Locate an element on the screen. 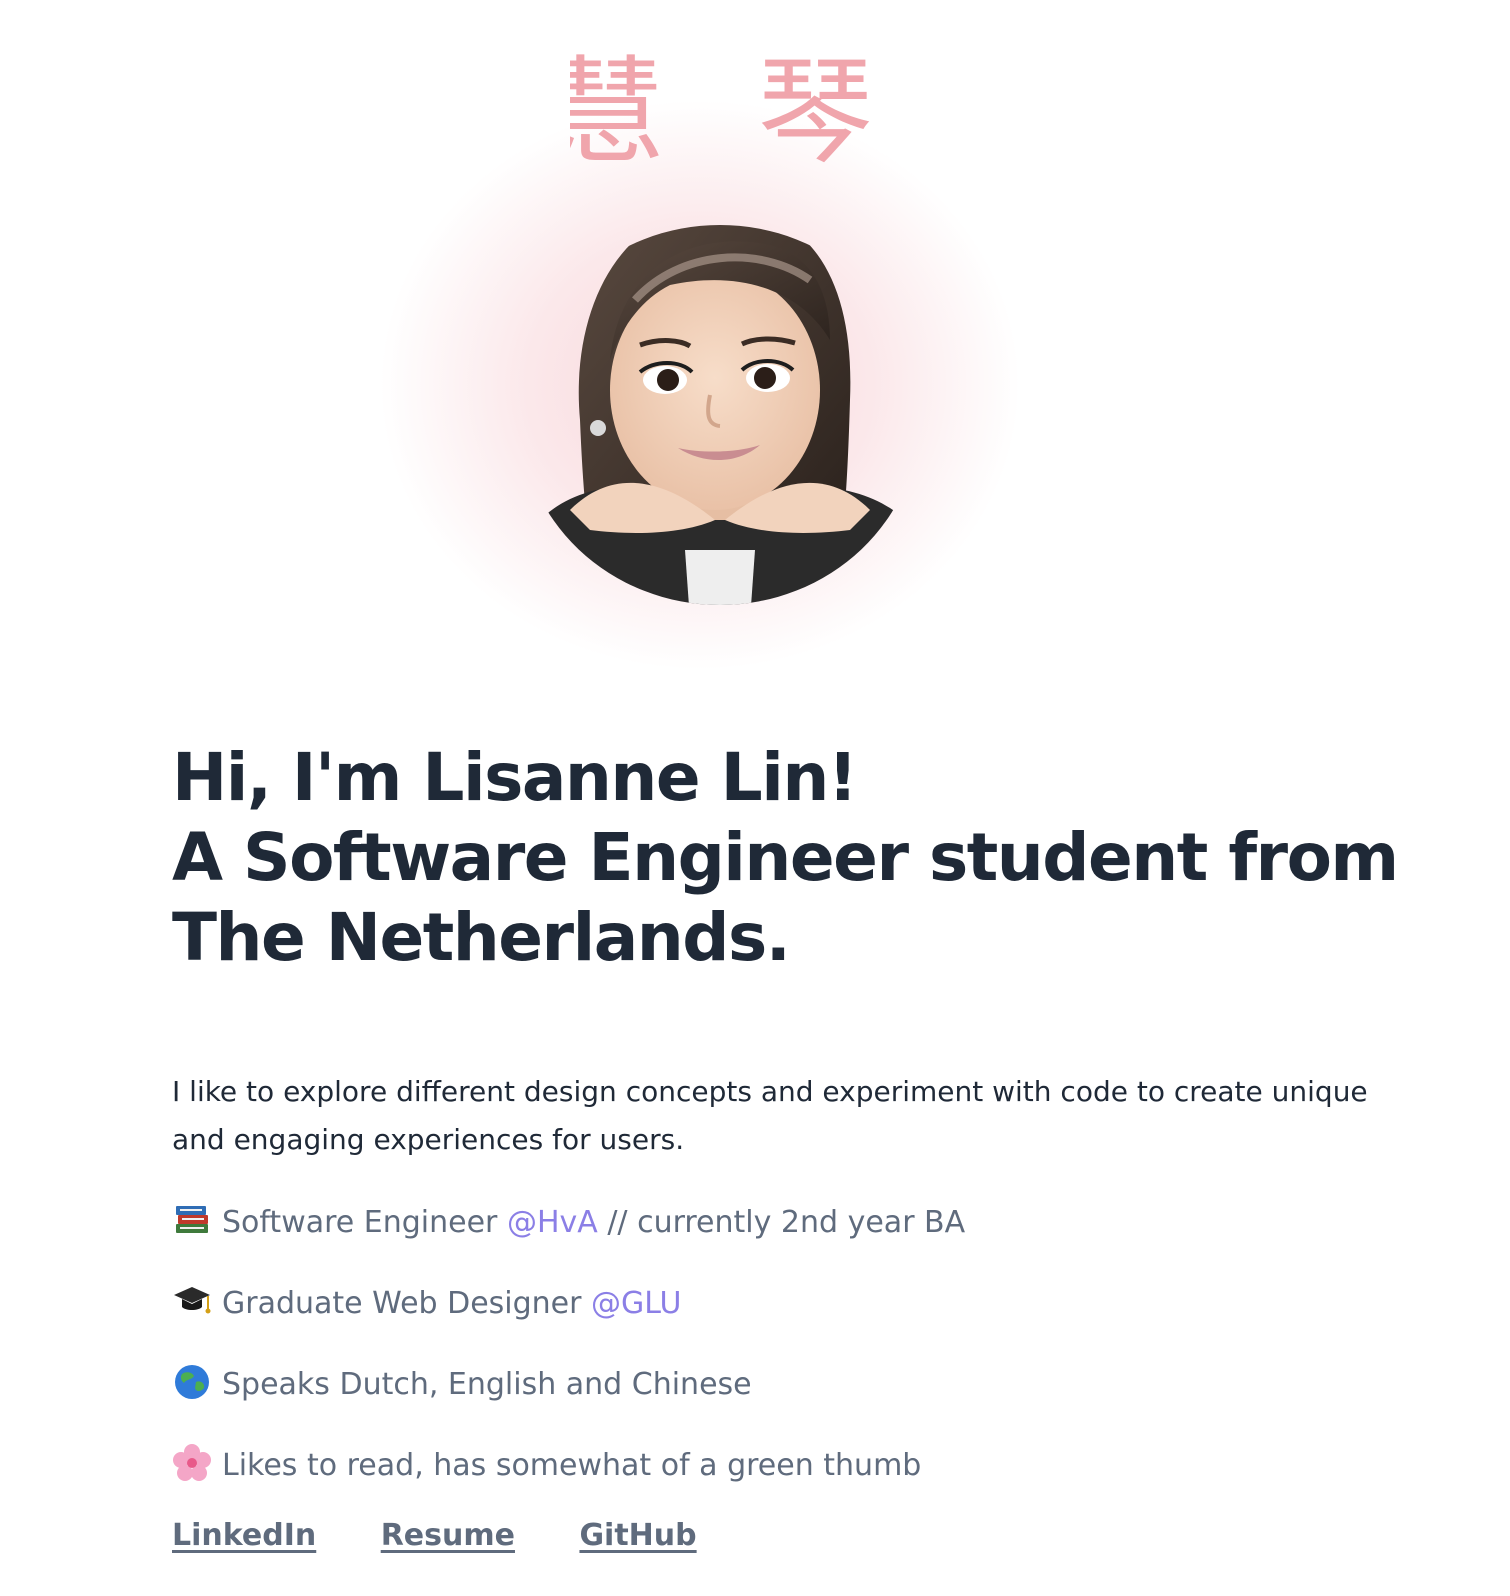 This screenshot has width=1510, height=1596. glu-link: @GLU is located at coordinates (636, 1303).